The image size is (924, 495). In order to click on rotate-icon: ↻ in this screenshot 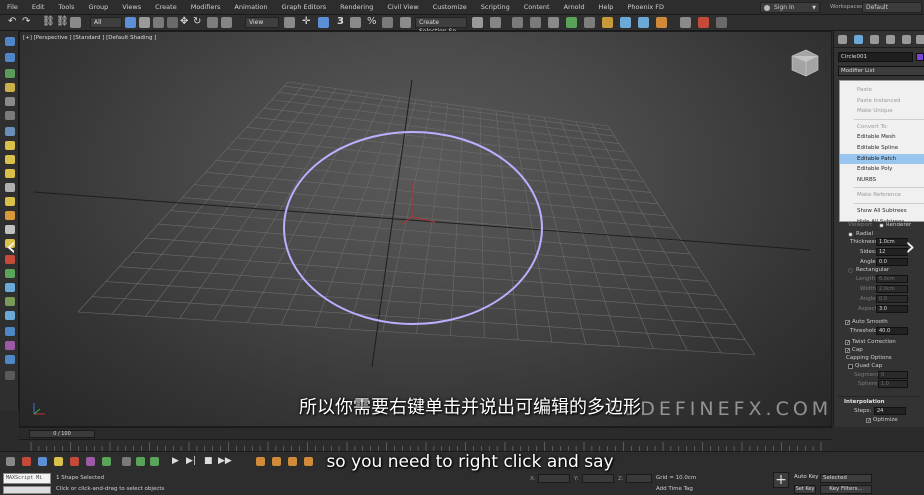, I will do `click(197, 22)`.